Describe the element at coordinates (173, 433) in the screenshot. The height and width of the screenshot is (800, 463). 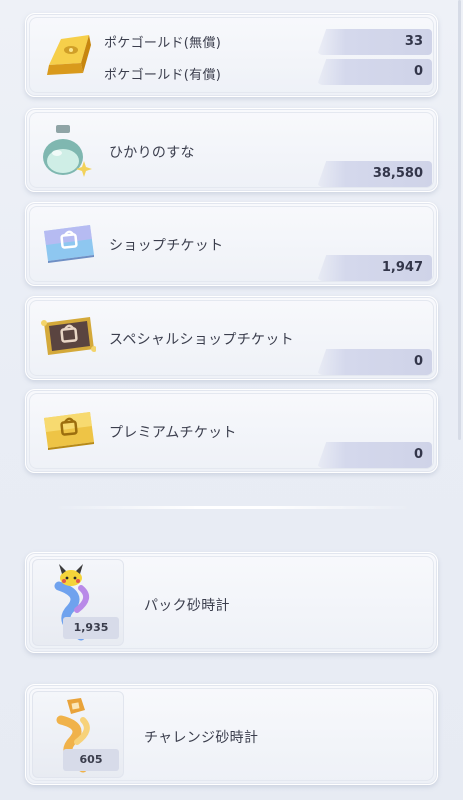
I see `premium-ticket-label: プレミアムチケット` at that location.